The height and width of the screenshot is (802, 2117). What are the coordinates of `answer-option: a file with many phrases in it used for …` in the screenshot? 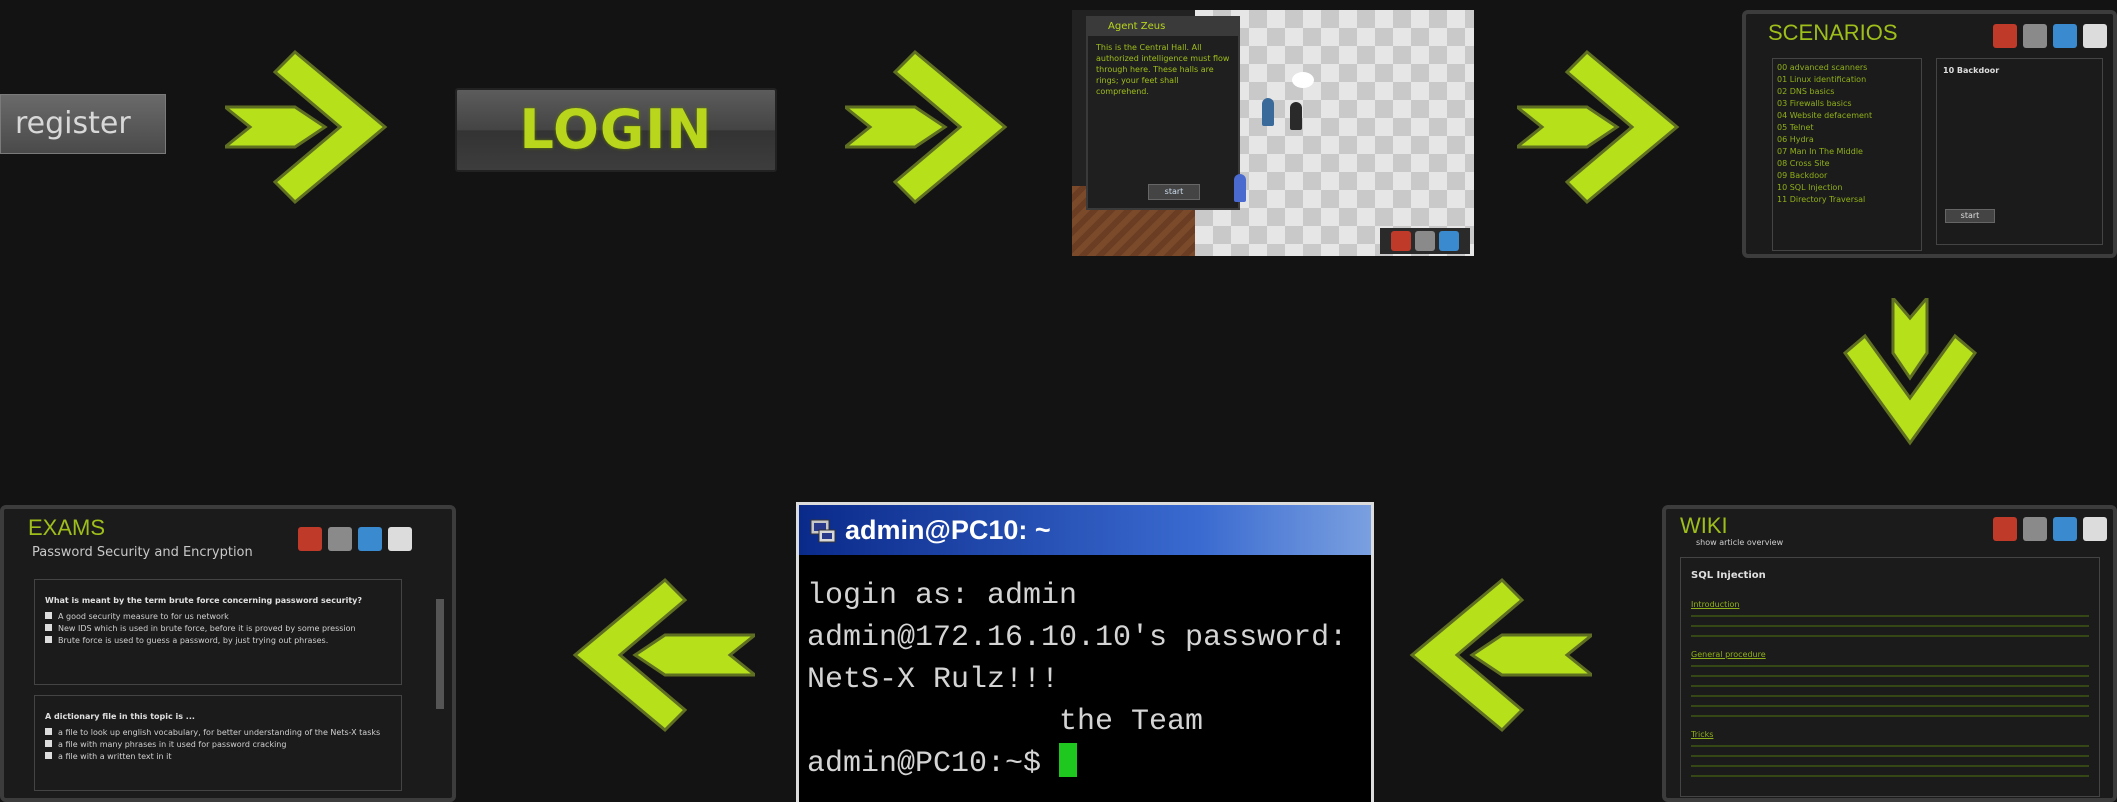 It's located at (218, 745).